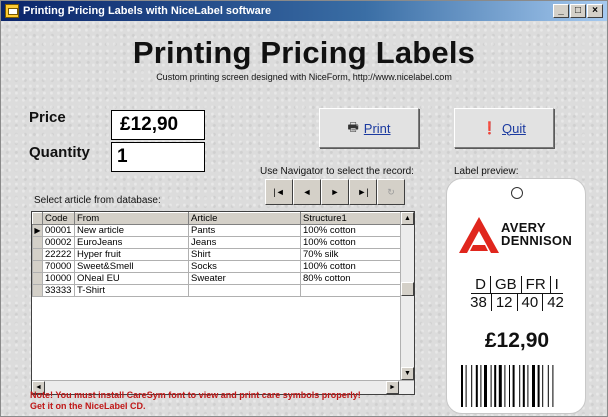 This screenshot has width=608, height=417. What do you see at coordinates (58, 230) in the screenshot?
I see `cell-code: 00001` at bounding box center [58, 230].